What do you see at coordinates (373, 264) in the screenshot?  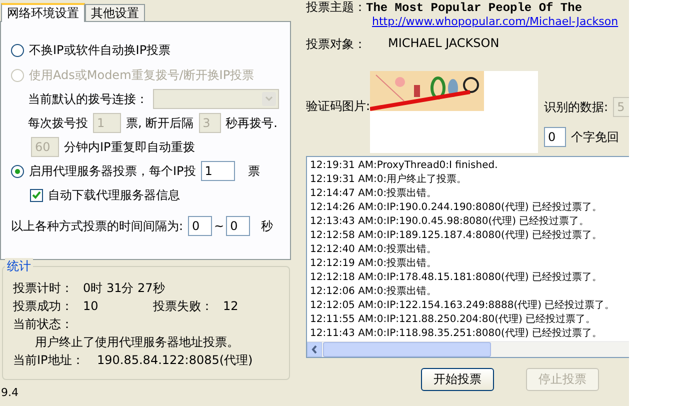 I see `log-line: 12:12:19 AM:0:投票出错。` at bounding box center [373, 264].